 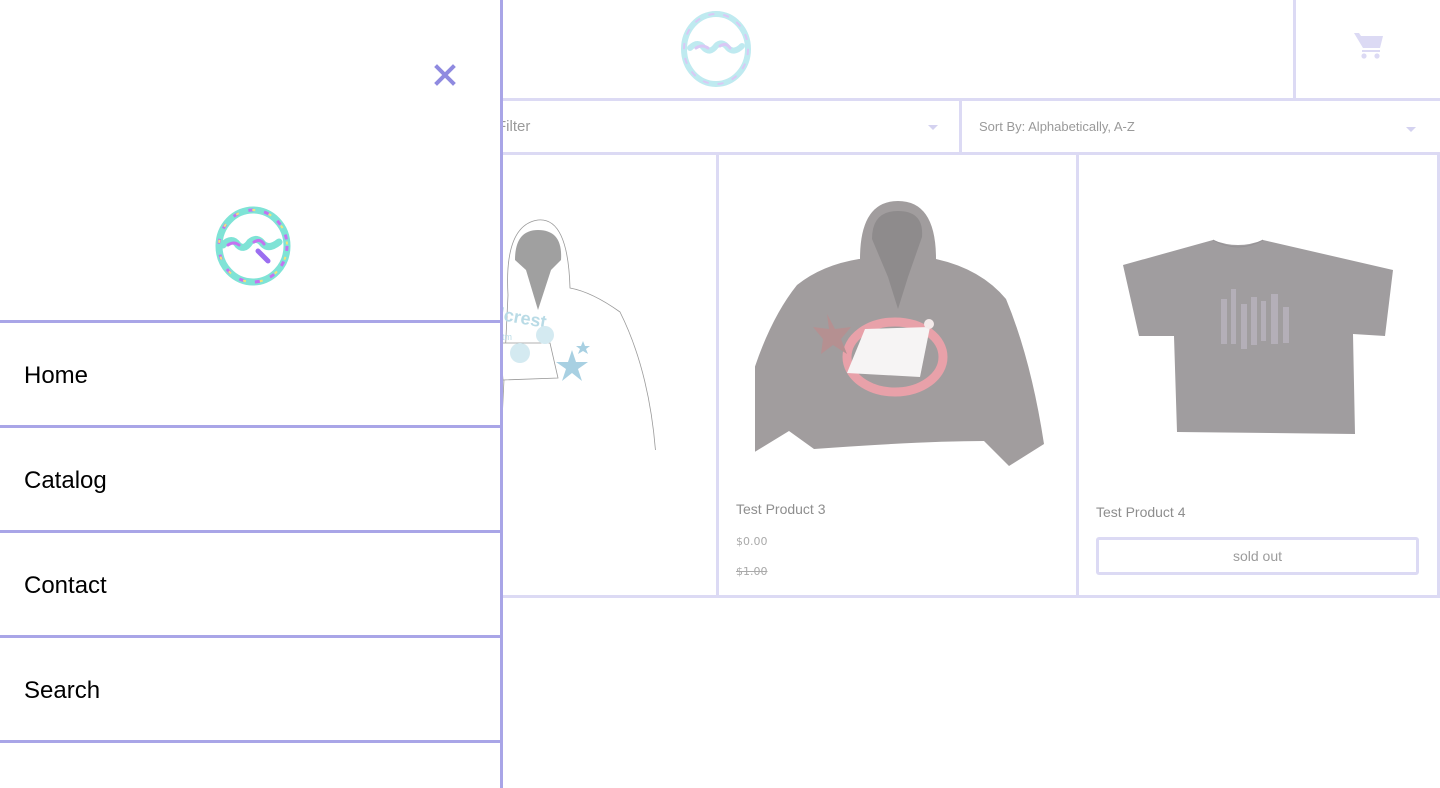 What do you see at coordinates (65, 585) in the screenshot?
I see `nav-item-label: Contact` at bounding box center [65, 585].